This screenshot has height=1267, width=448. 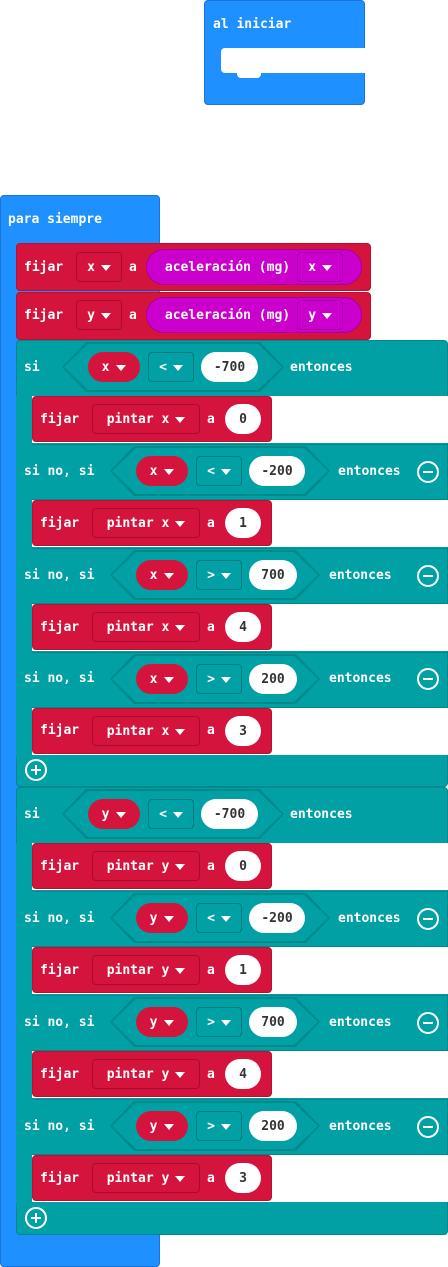 What do you see at coordinates (44, 267) in the screenshot?
I see `set-x-keyword: fijar` at bounding box center [44, 267].